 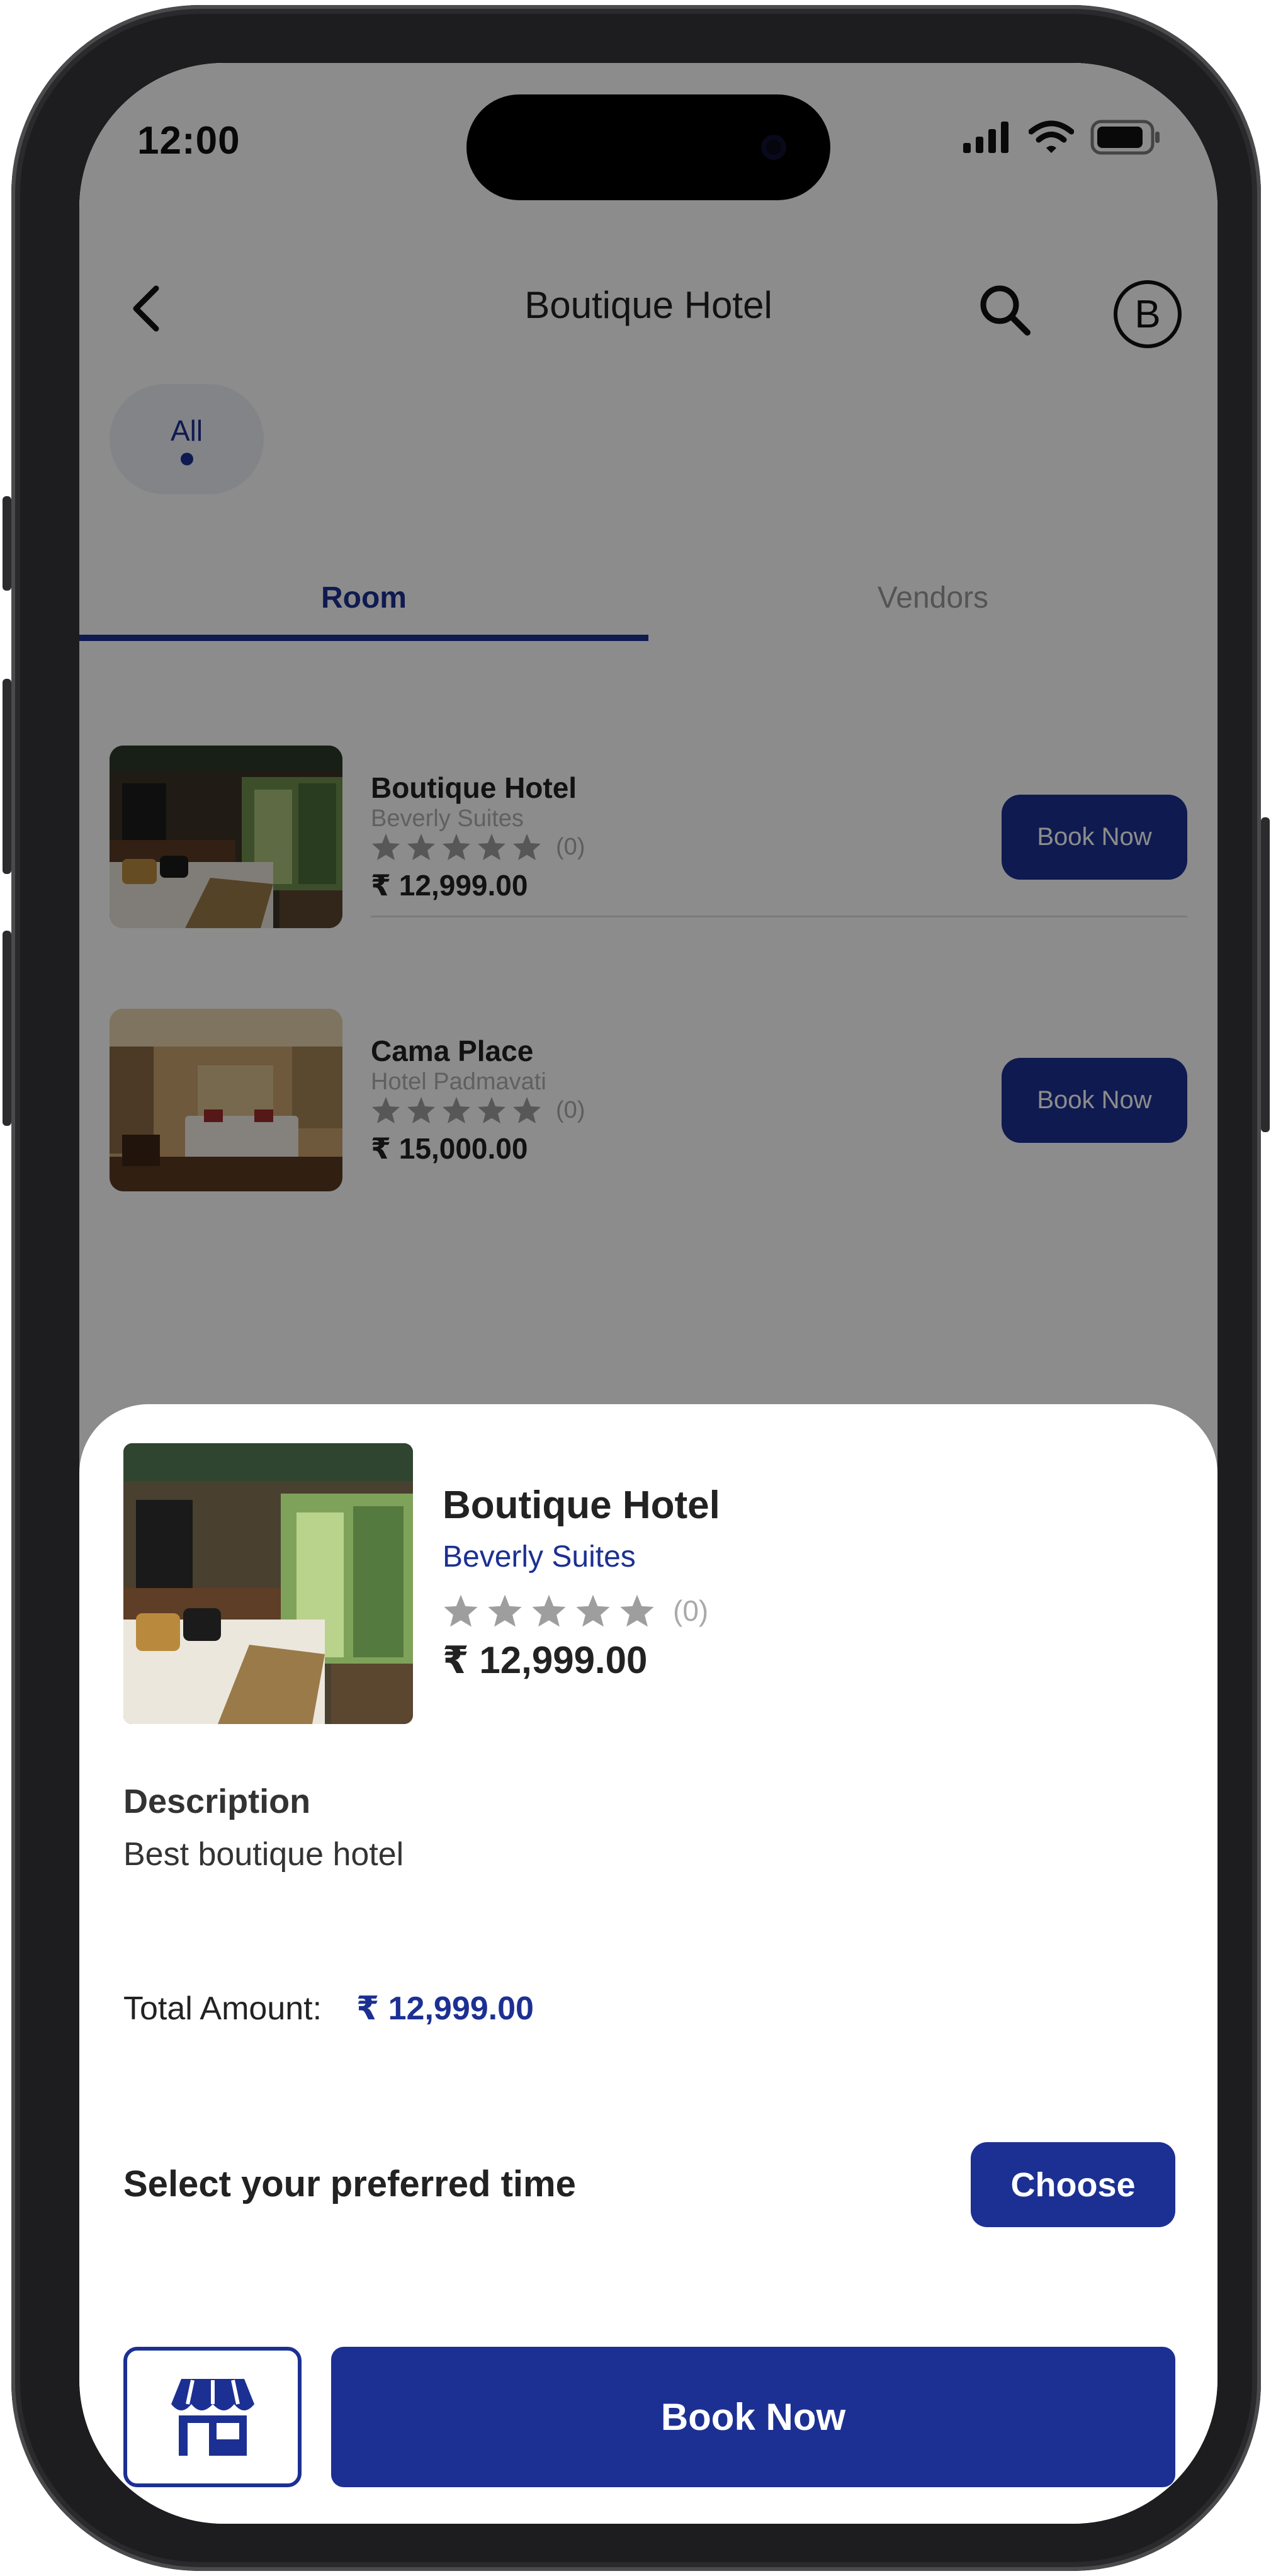 I want to click on sheet-price: ₹ 12,999.00, so click(x=545, y=1660).